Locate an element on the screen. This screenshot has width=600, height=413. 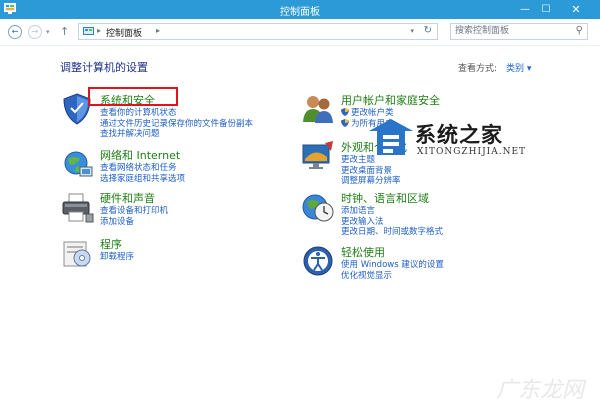
users-icon is located at coordinates (318, 109).